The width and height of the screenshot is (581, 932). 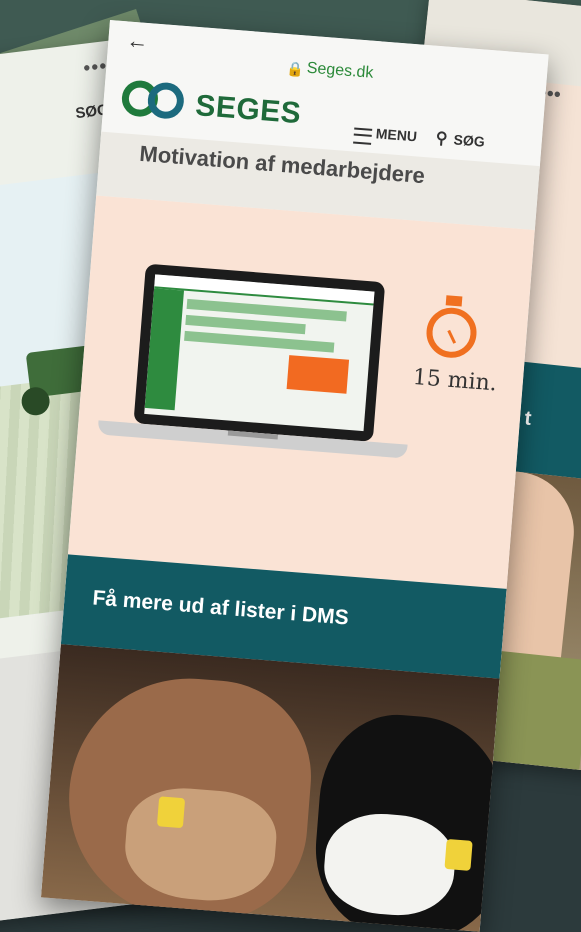 I want to click on laptop-app-highlight, so click(x=318, y=374).